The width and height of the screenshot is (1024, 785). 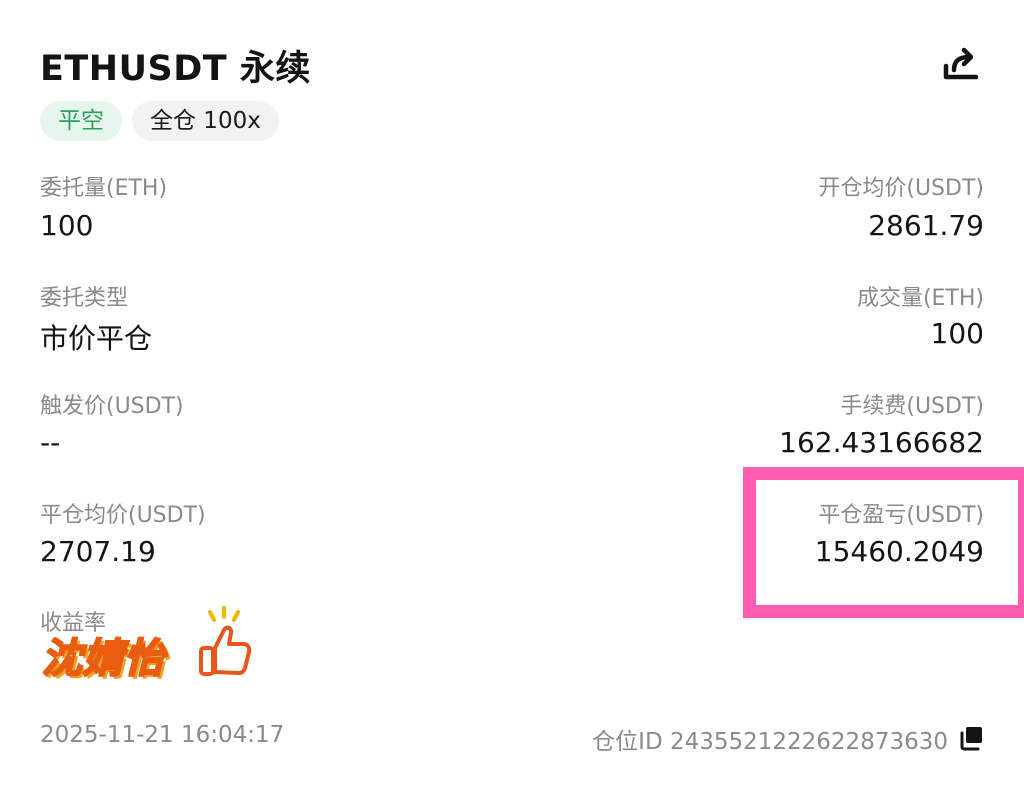 I want to click on filled-qty-value: 100, so click(x=957, y=333).